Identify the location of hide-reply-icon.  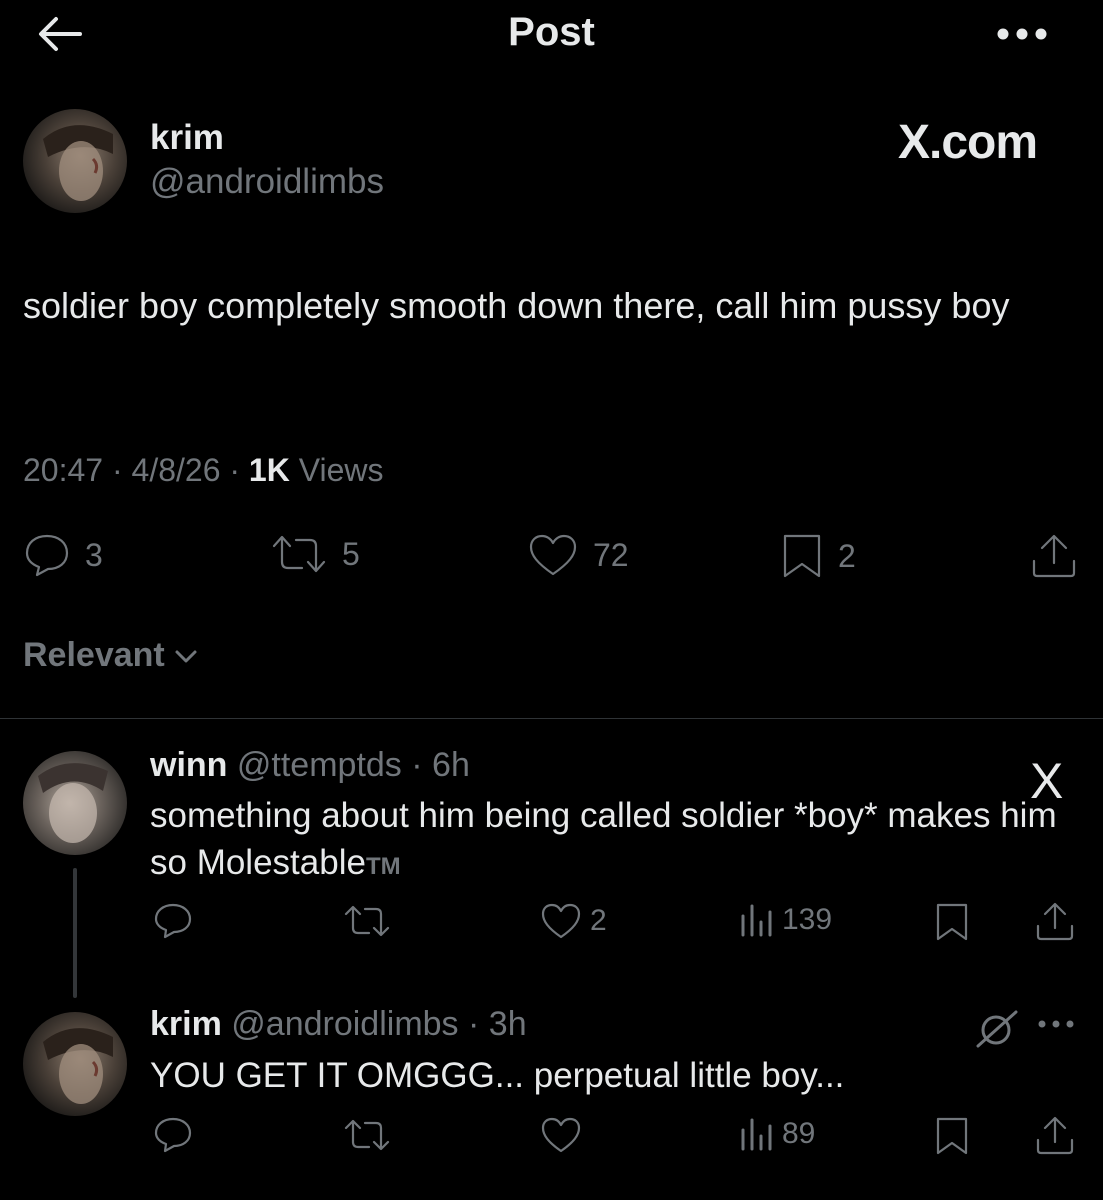
(997, 1029).